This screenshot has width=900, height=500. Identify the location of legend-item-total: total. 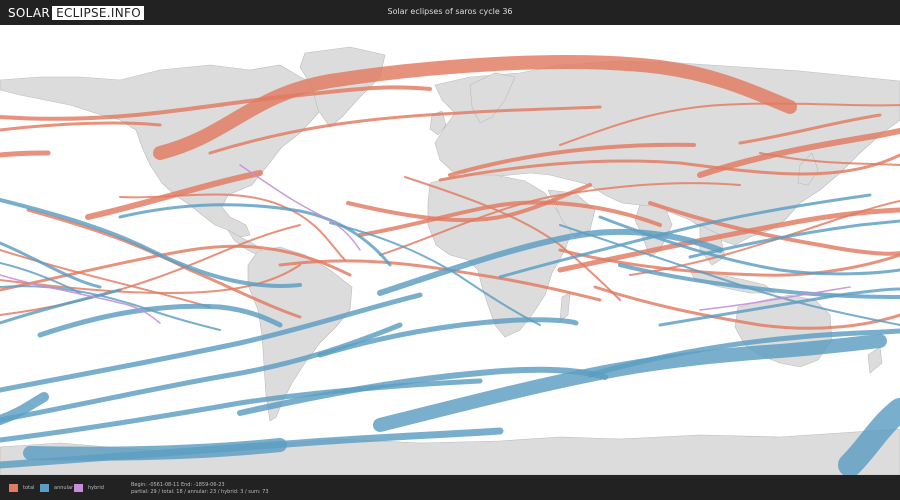
(21, 488).